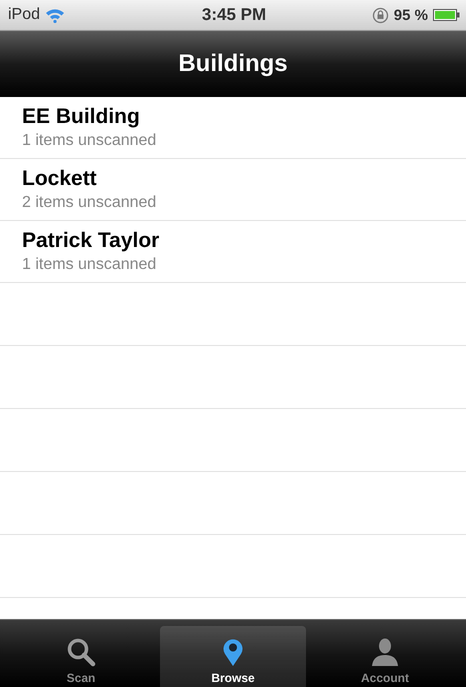 The height and width of the screenshot is (687, 466). What do you see at coordinates (446, 15) in the screenshot?
I see `battery-icon` at bounding box center [446, 15].